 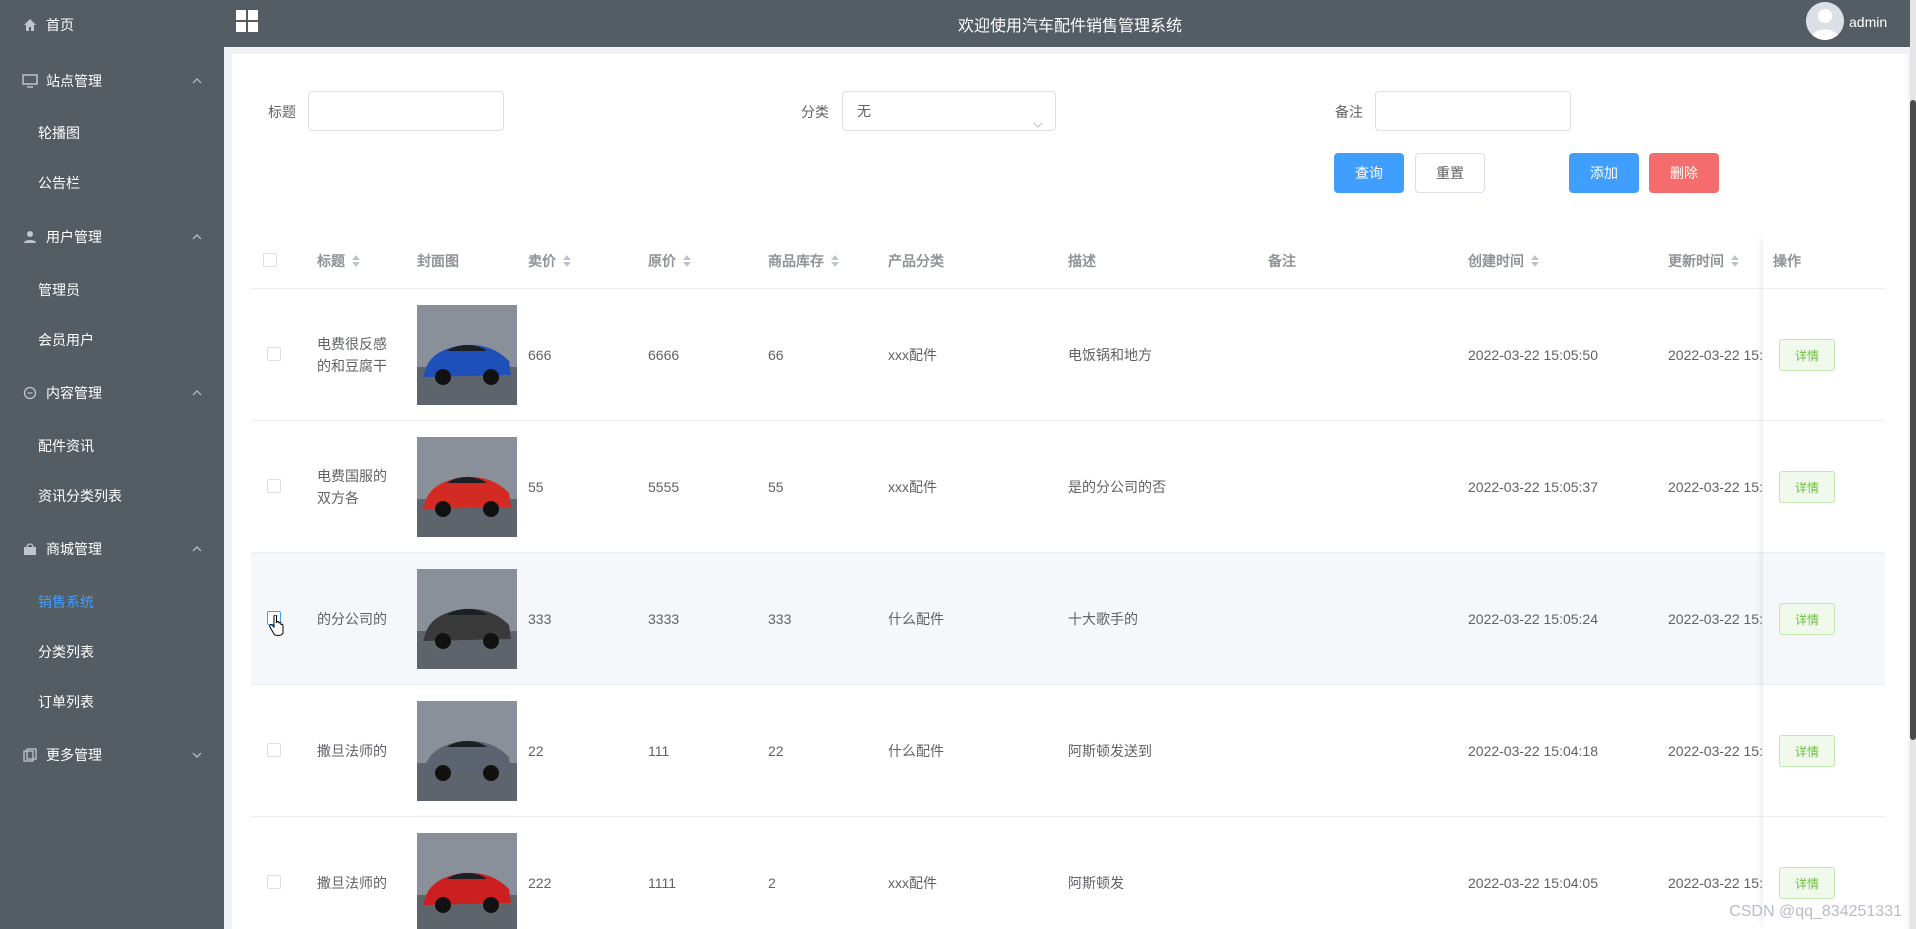 What do you see at coordinates (112, 81) in the screenshot?
I see `sidebar-group-site: 站点管理` at bounding box center [112, 81].